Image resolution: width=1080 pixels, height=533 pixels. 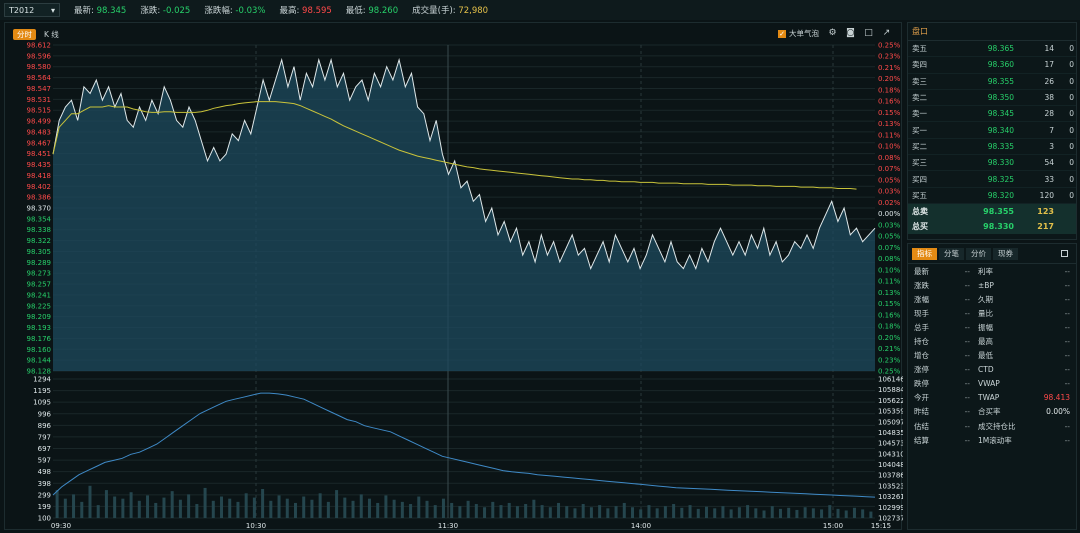 I want to click on tab-indicators: 指标, so click(x=924, y=253).